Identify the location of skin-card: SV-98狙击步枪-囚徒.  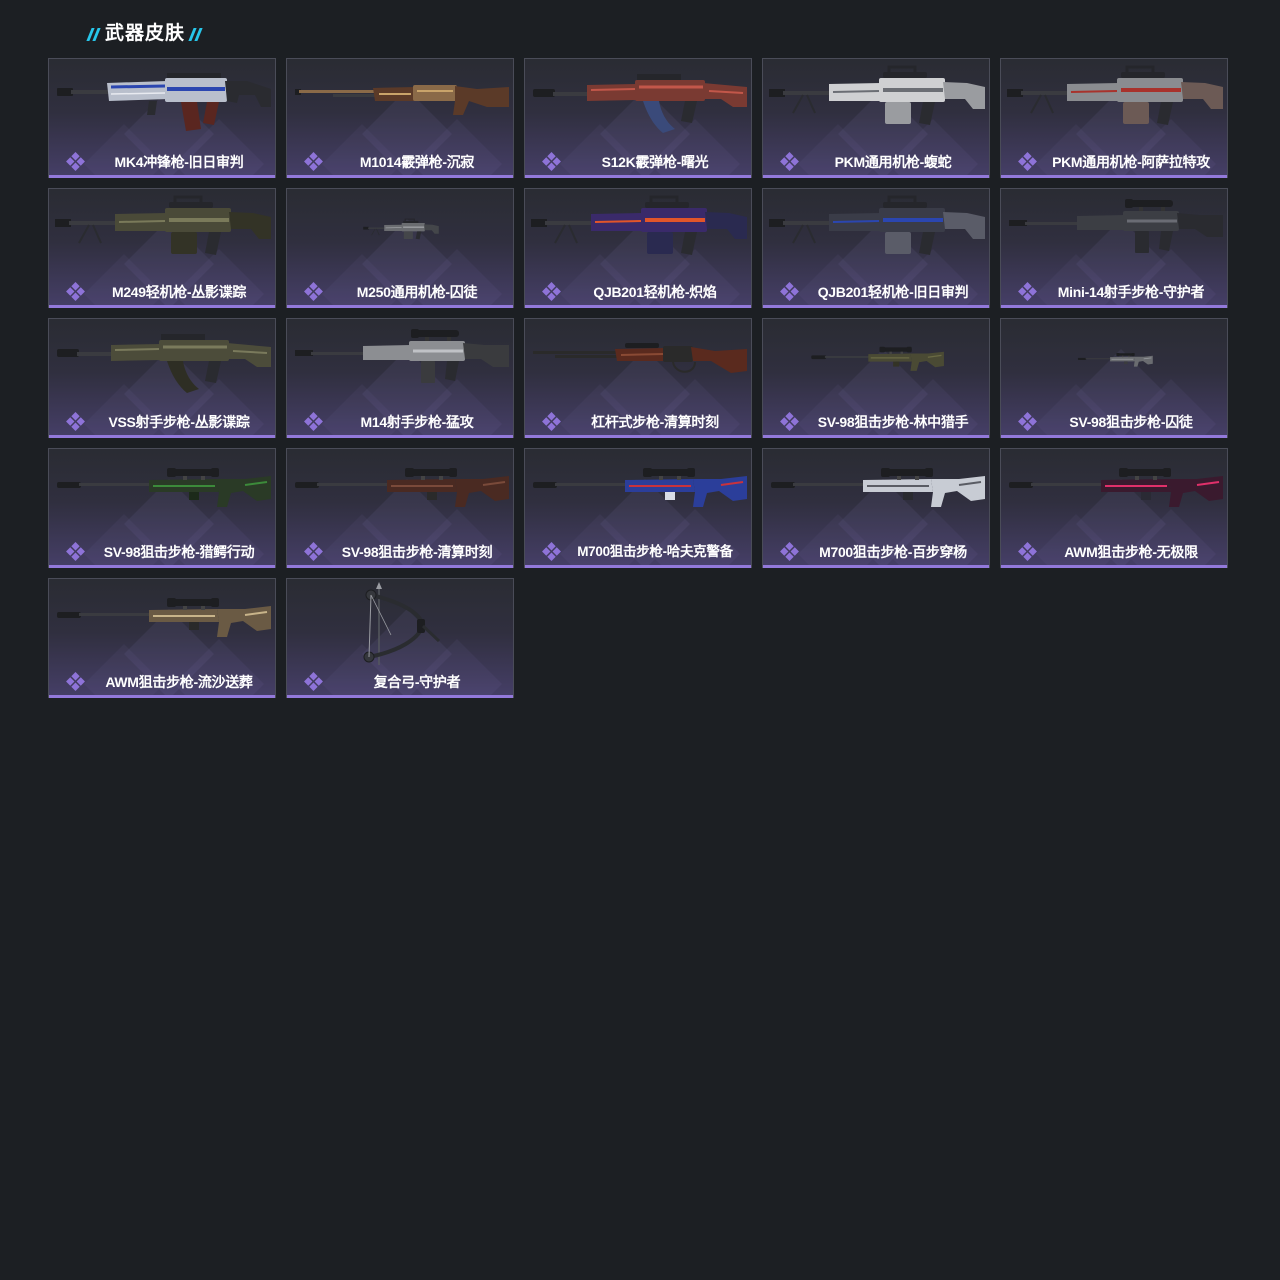
(1114, 378).